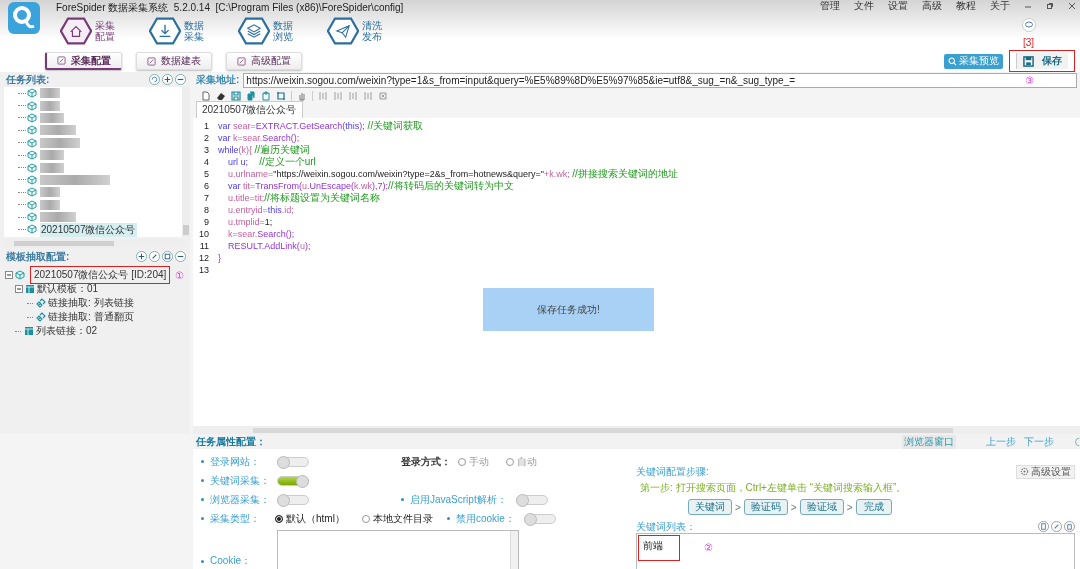 The width and height of the screenshot is (1080, 569). I want to click on menu-item: 关于, so click(1000, 6).